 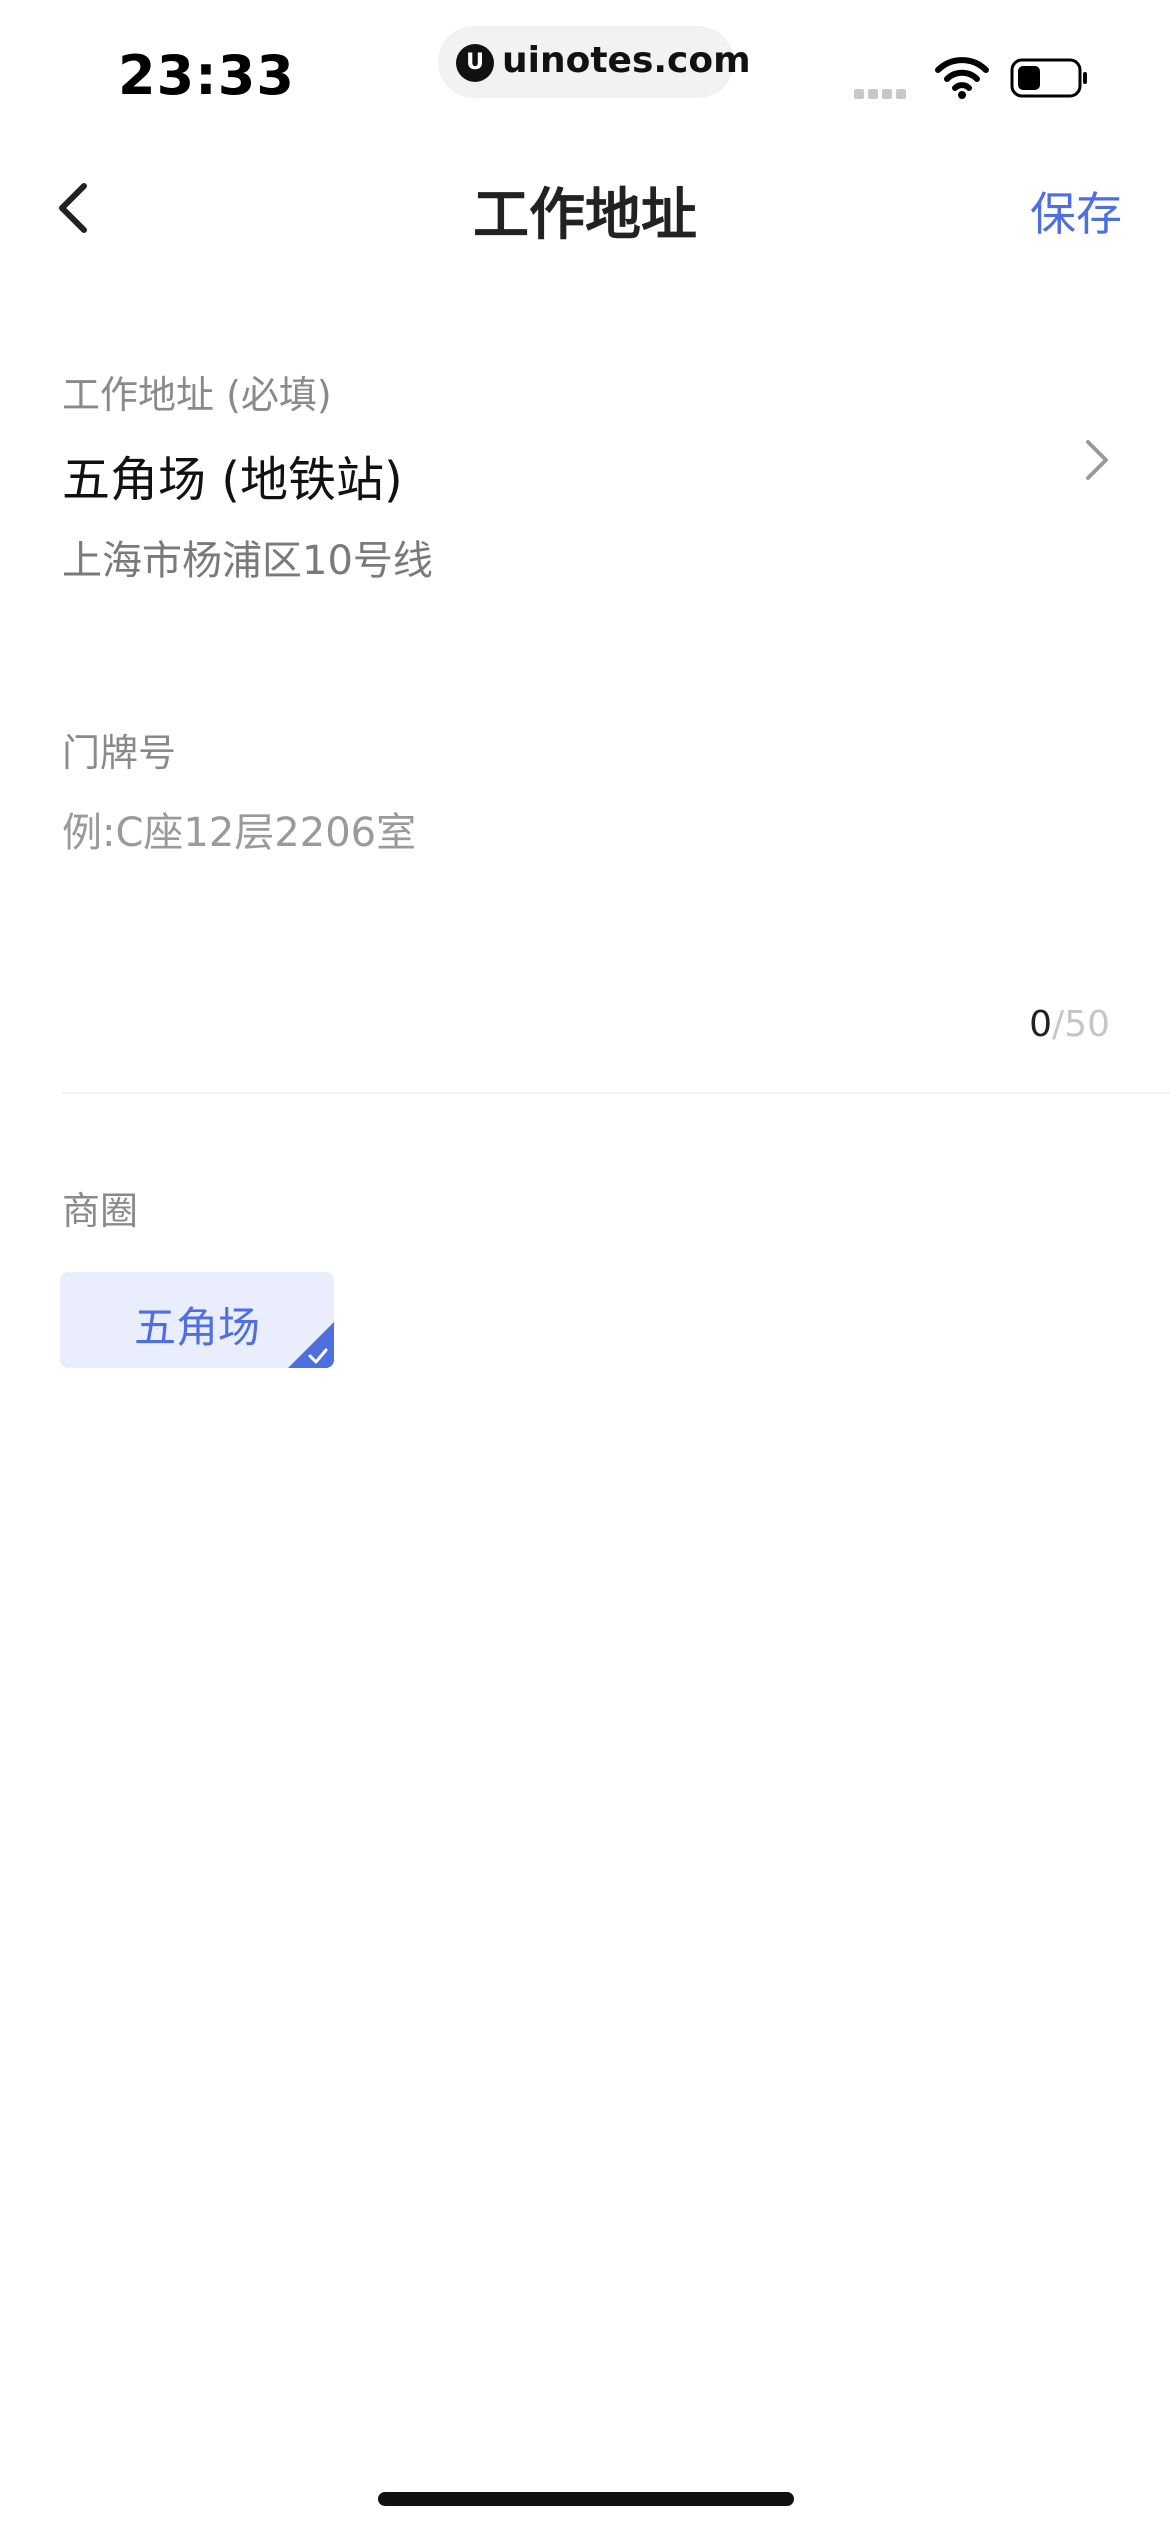 What do you see at coordinates (582, 900) in the screenshot?
I see `door-number-input` at bounding box center [582, 900].